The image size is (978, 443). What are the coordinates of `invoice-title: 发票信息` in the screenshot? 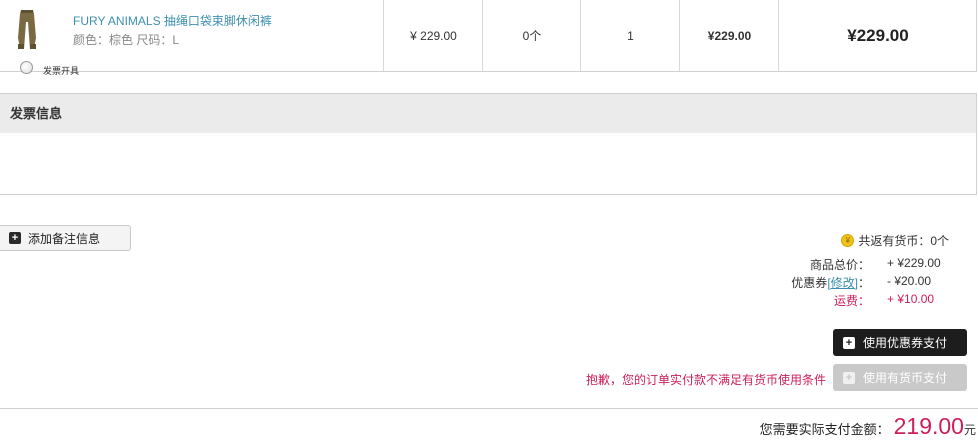 It's located at (488, 113).